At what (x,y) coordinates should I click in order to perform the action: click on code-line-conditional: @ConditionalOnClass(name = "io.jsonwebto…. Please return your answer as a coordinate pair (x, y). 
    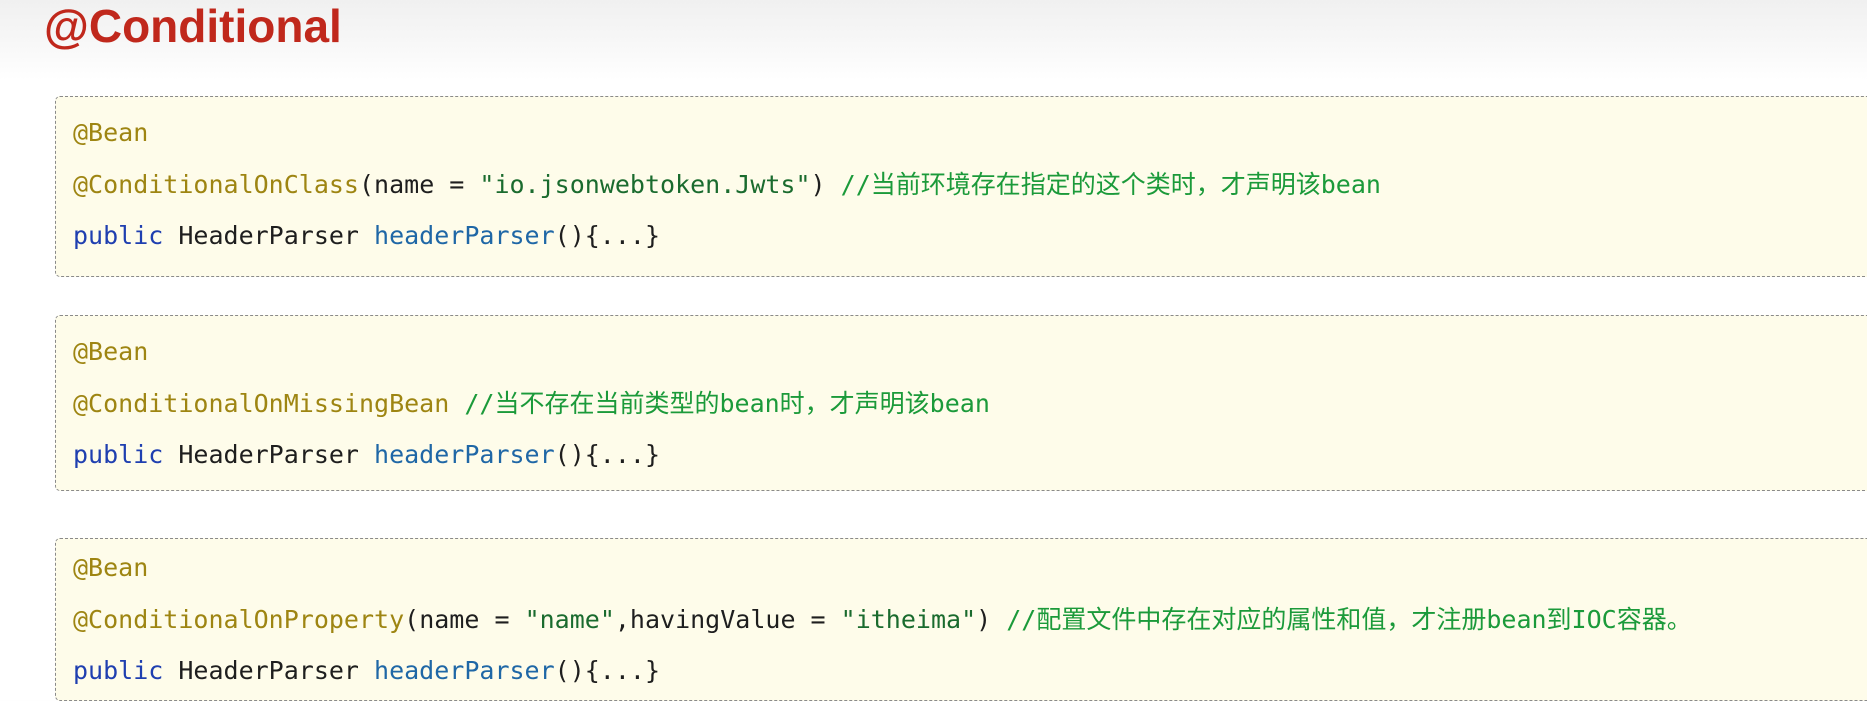
    Looking at the image, I should click on (727, 185).